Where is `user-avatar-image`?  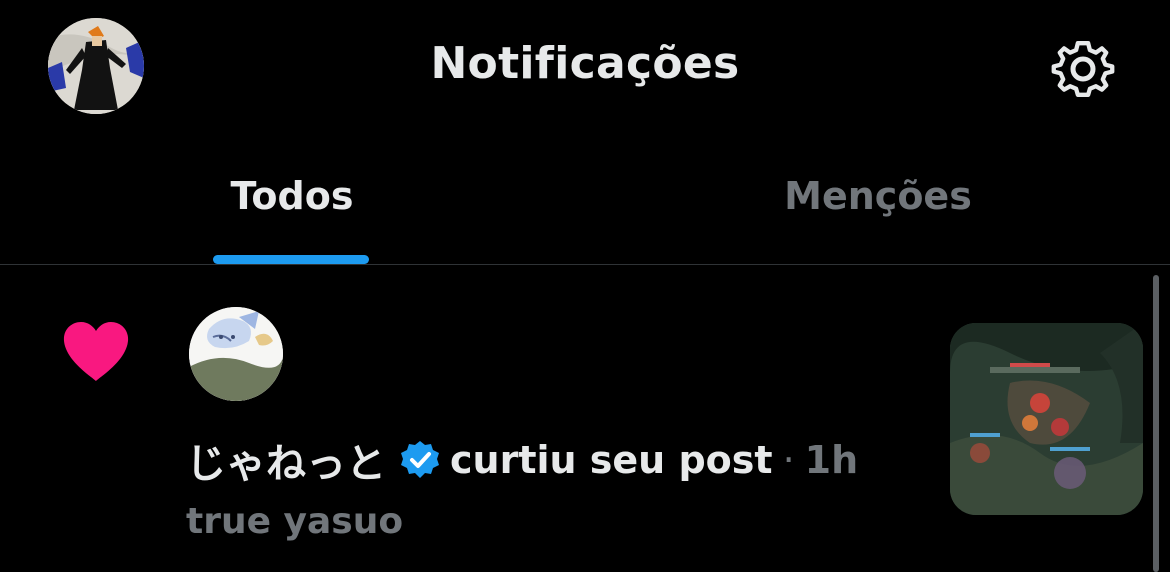 user-avatar-image is located at coordinates (236, 354).